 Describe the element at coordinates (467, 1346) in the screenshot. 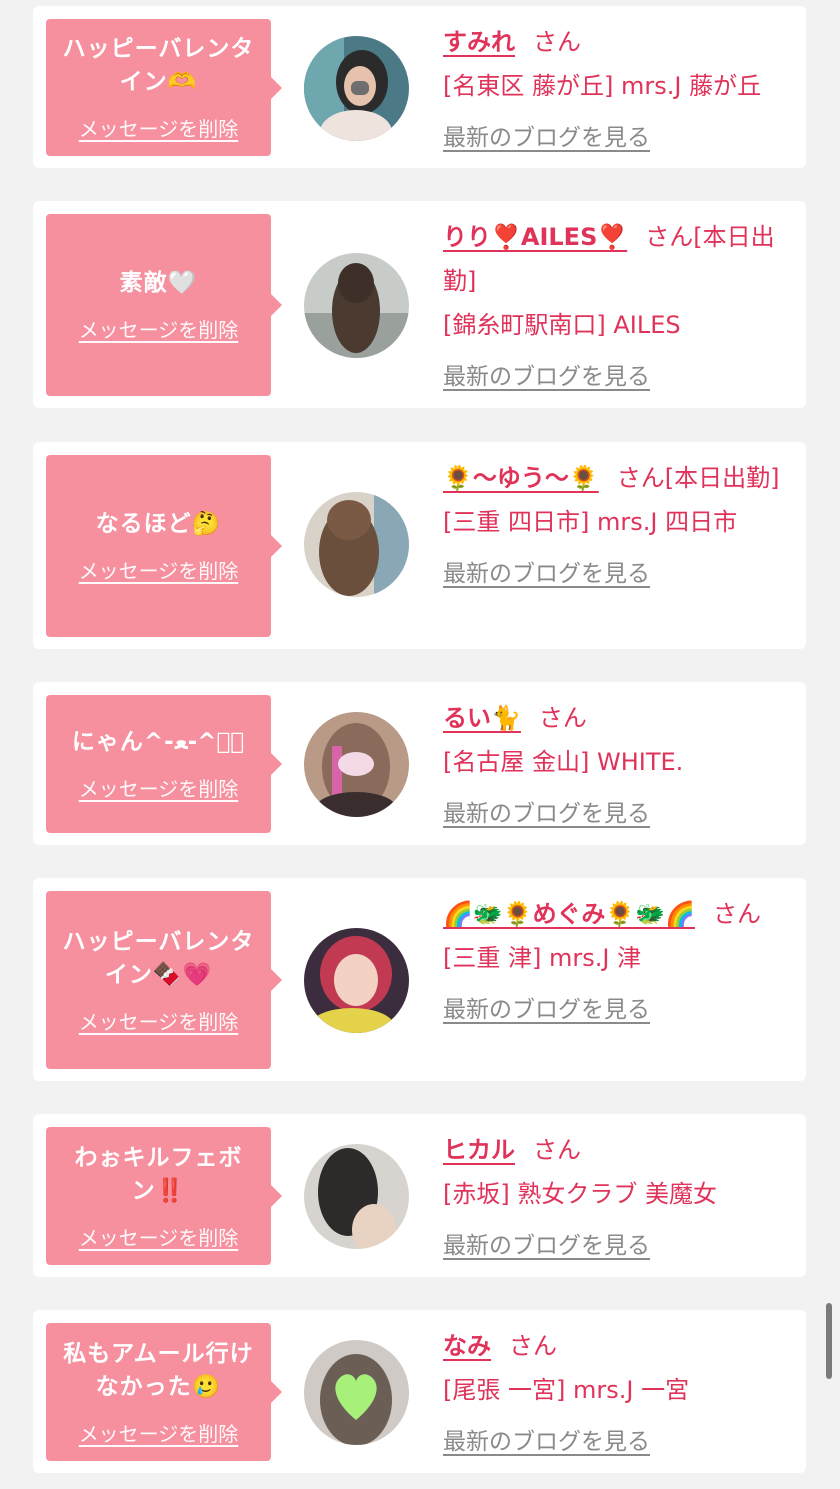

I see `cast-name-link: なみ` at that location.